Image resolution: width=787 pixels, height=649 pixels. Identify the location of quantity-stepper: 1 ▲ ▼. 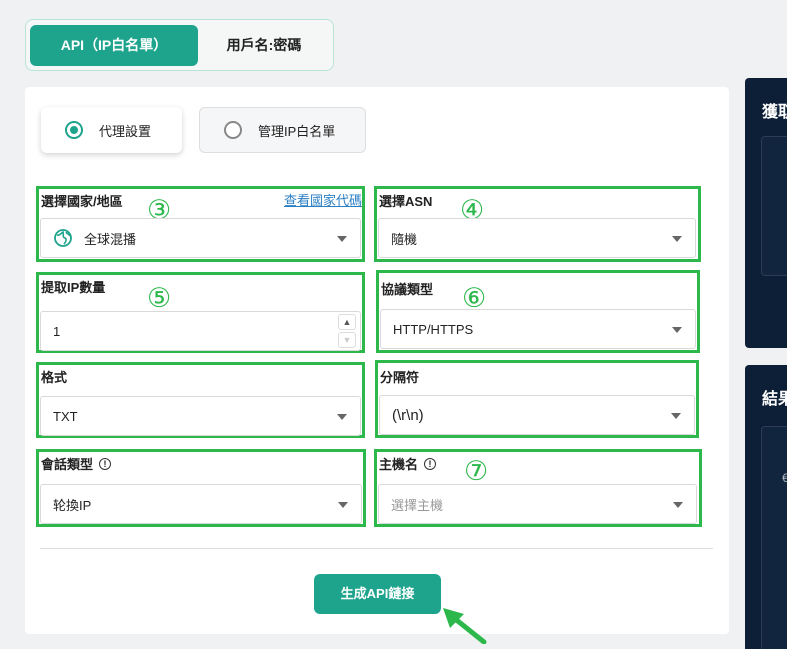
(200, 331).